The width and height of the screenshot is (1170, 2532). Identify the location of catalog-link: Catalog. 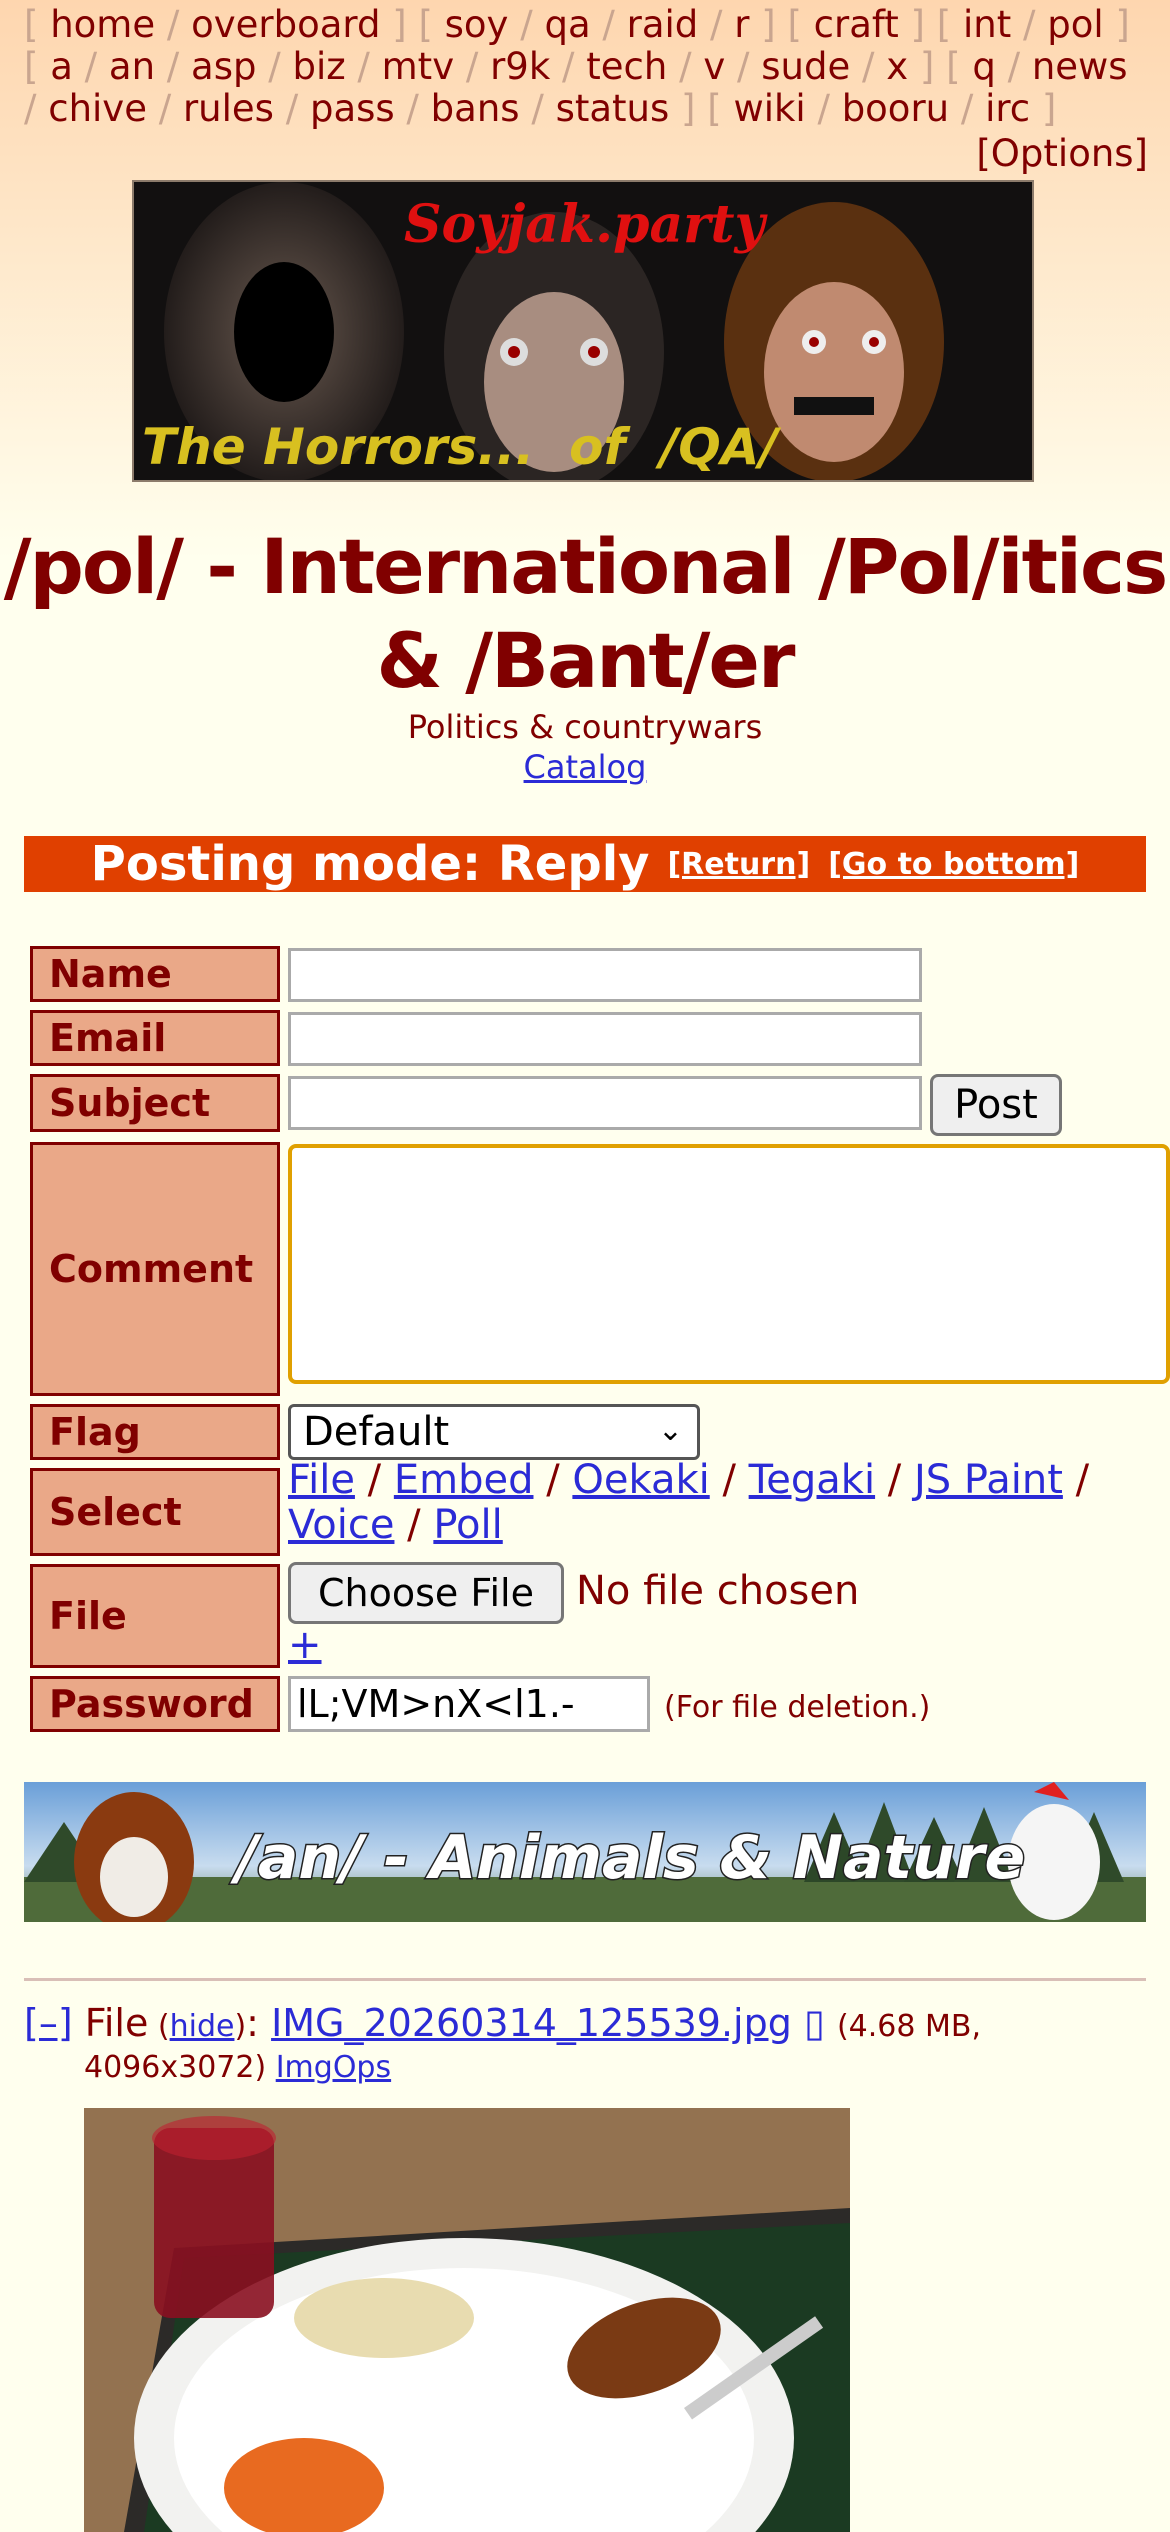
(585, 767).